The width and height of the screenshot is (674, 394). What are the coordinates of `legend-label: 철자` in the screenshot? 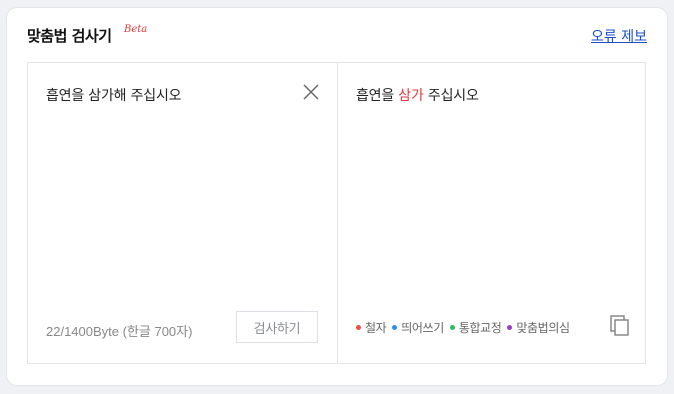 It's located at (376, 328).